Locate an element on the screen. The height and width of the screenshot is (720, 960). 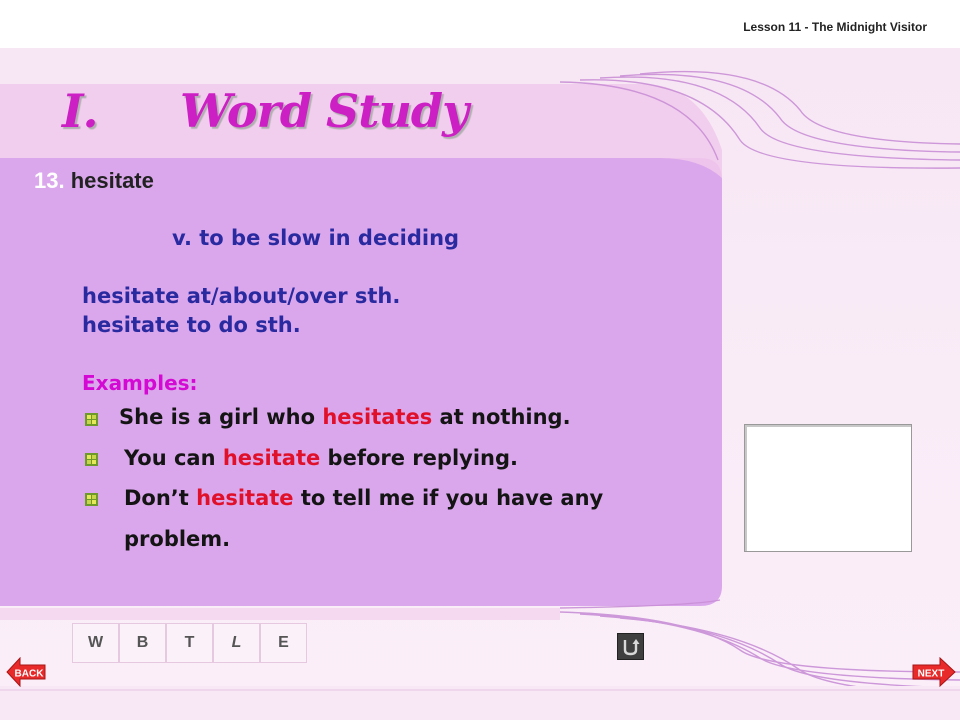
example-1-text-before: She is a girl who is located at coordinates (221, 417).